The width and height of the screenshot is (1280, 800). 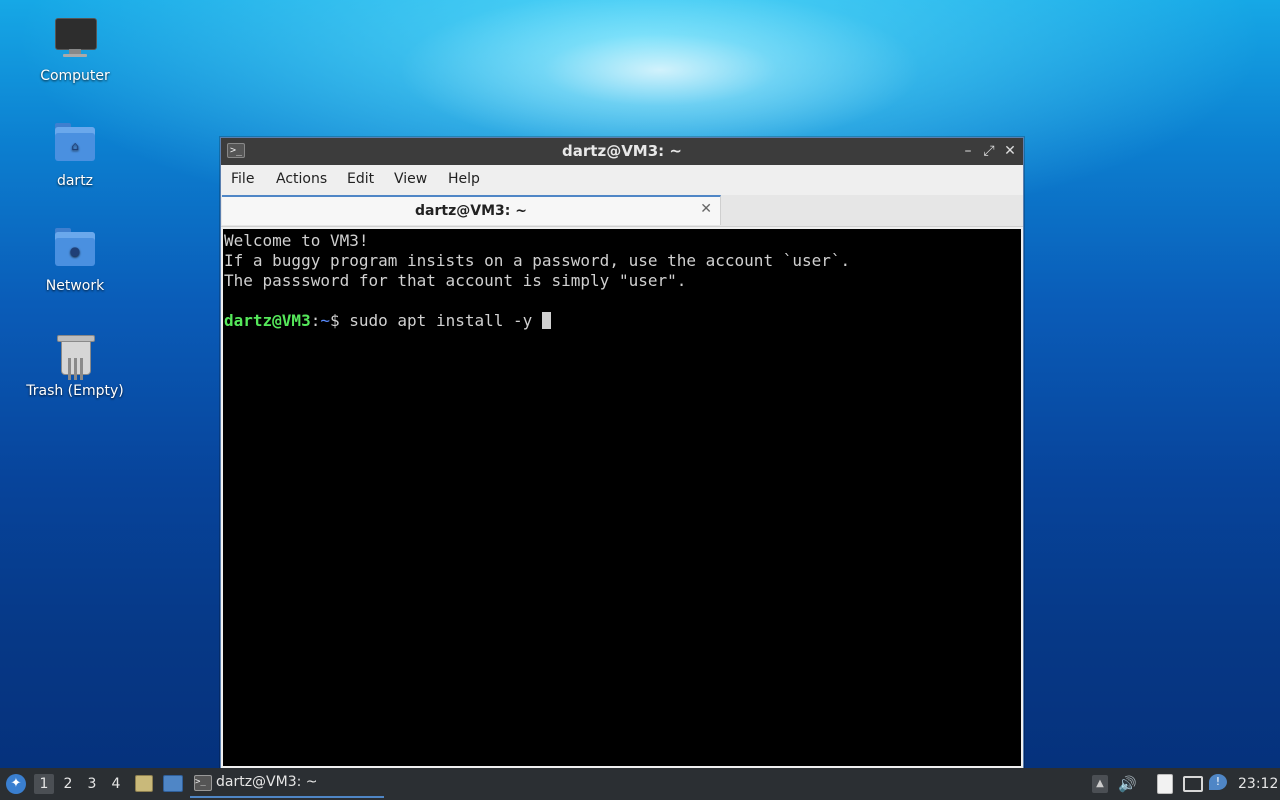 I want to click on menu-edit: Edit, so click(x=360, y=179).